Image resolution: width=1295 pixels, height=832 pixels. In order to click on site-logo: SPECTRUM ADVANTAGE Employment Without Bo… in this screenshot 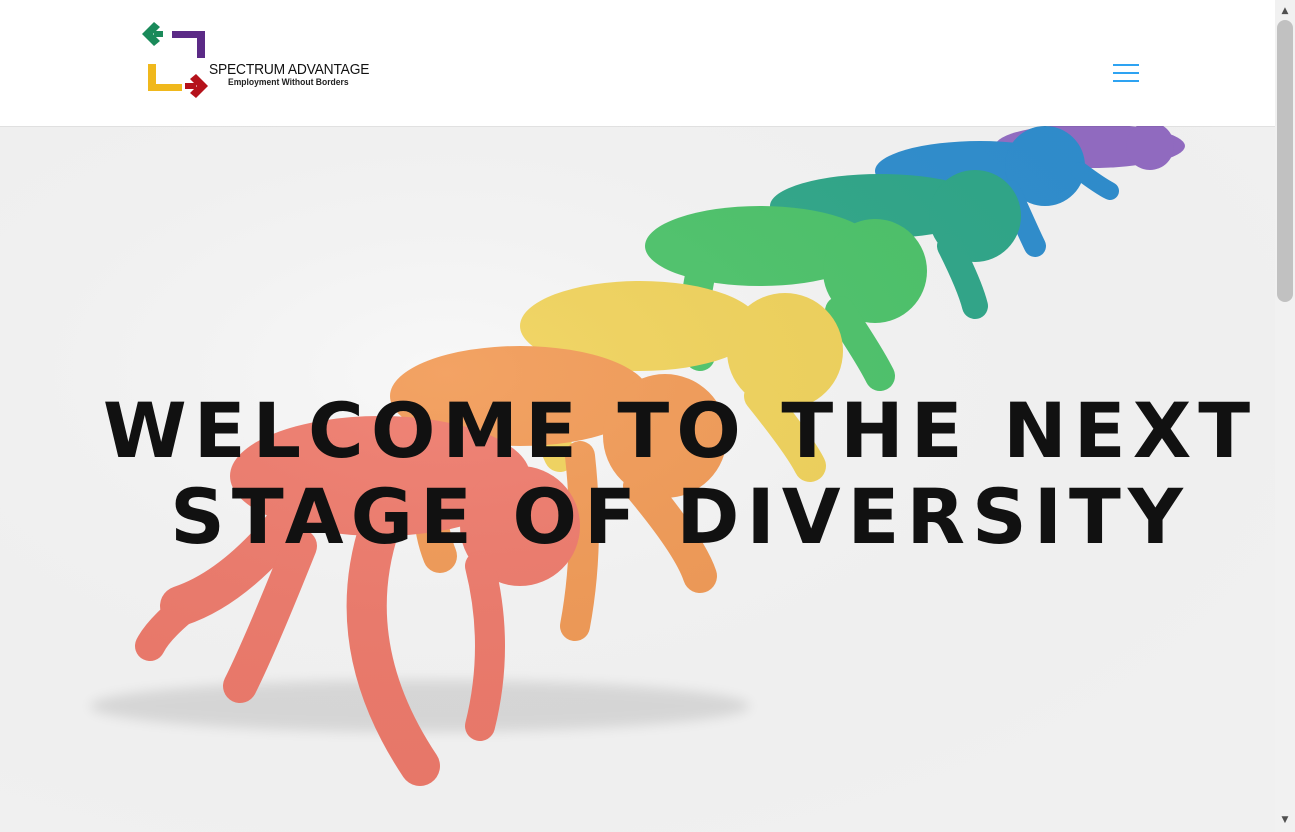, I will do `click(265, 61)`.